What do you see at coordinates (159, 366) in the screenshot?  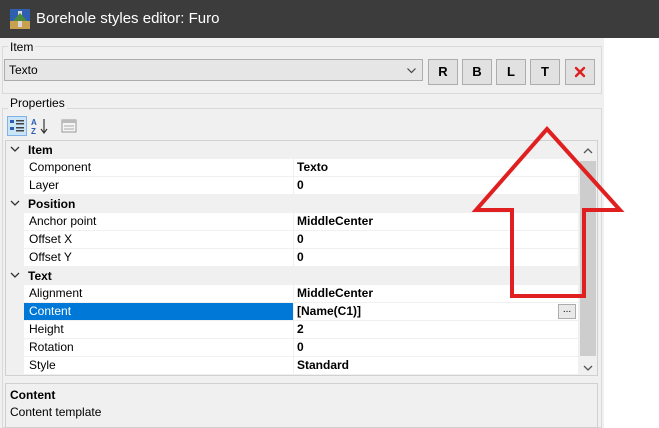 I see `property-name: Style` at bounding box center [159, 366].